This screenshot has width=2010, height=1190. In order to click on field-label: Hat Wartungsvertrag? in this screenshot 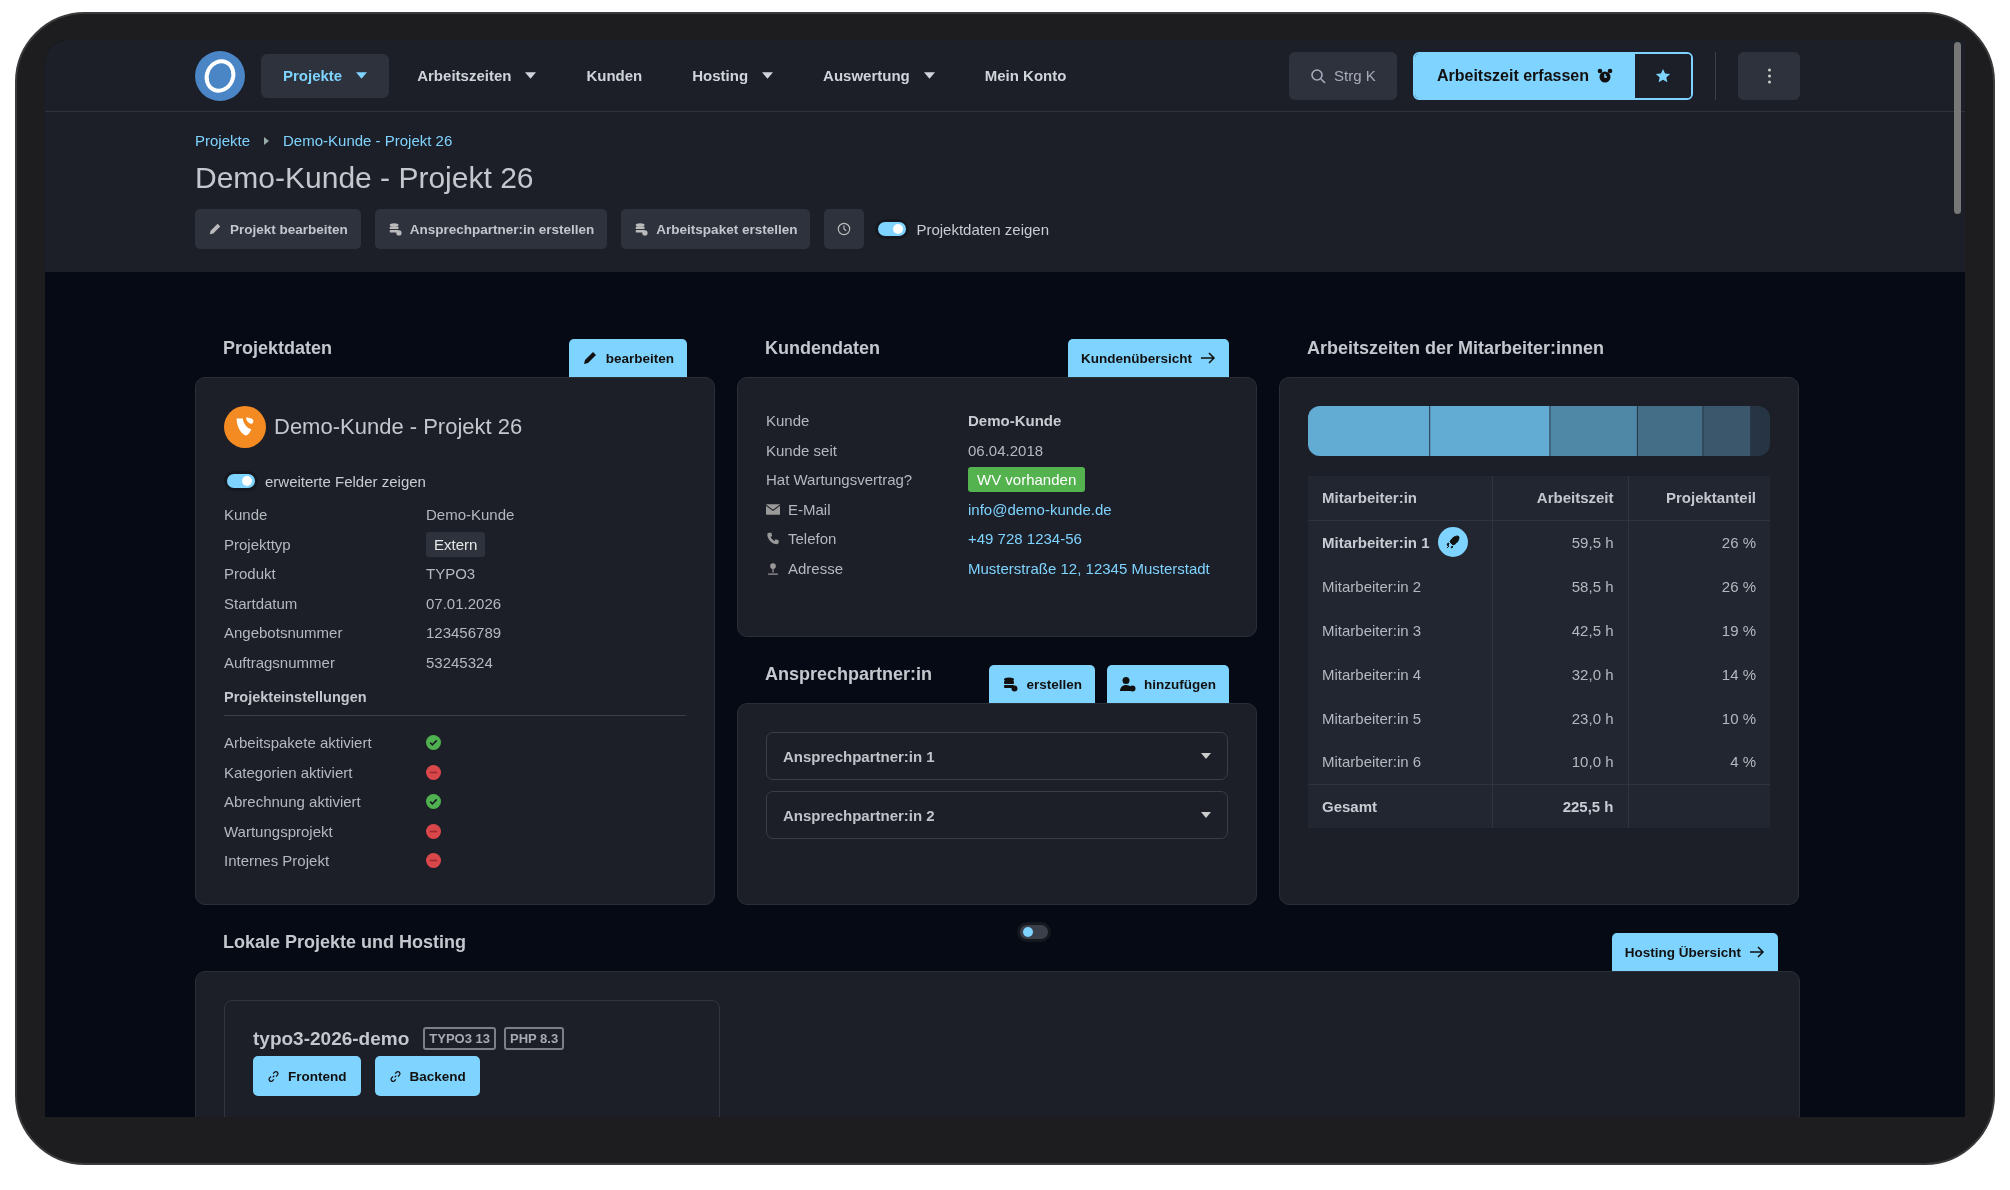, I will do `click(839, 480)`.